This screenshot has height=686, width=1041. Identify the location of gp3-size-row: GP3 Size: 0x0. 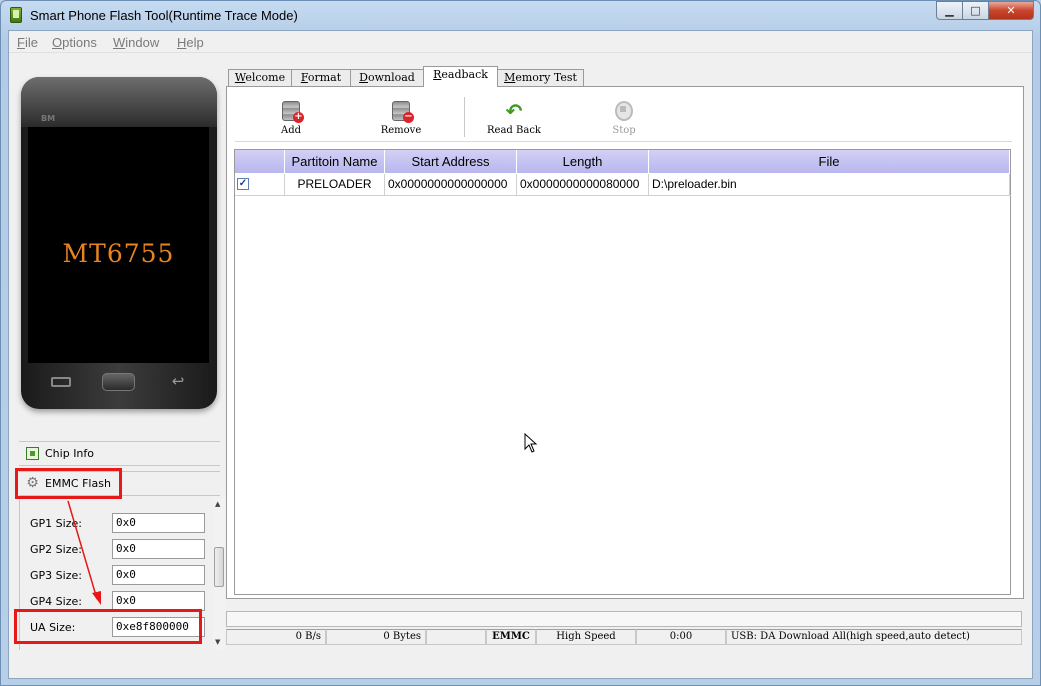
(120, 575).